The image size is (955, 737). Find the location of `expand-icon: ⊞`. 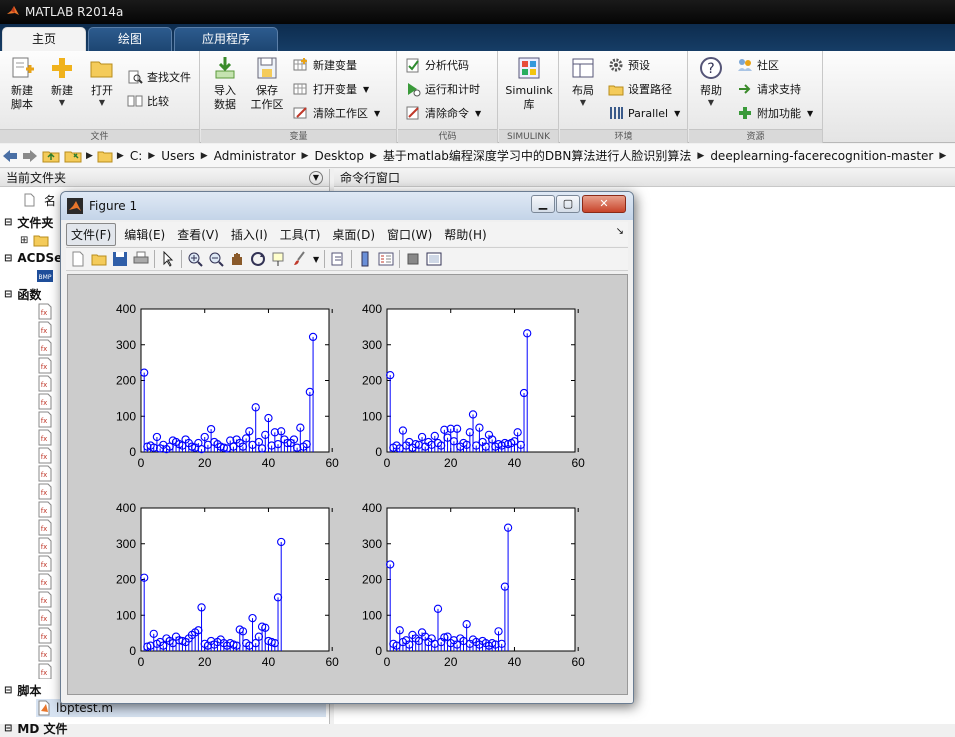

expand-icon: ⊞ is located at coordinates (24, 240).